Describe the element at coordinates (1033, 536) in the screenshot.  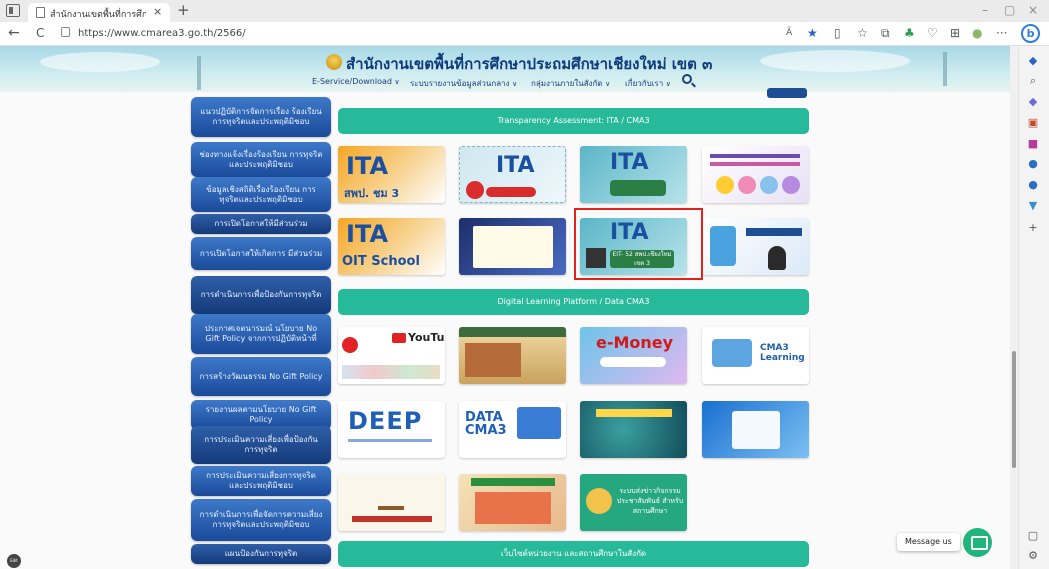
I see `sidebar-expand-icon: ▢` at that location.